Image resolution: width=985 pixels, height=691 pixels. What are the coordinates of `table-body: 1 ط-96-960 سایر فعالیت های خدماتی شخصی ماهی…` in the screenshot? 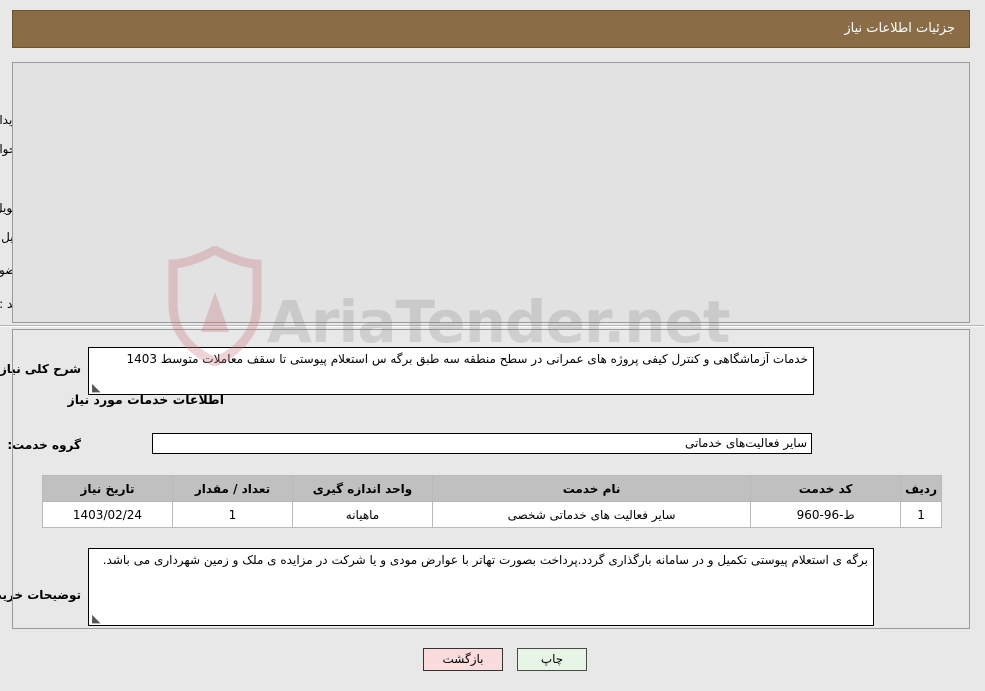 It's located at (493, 514).